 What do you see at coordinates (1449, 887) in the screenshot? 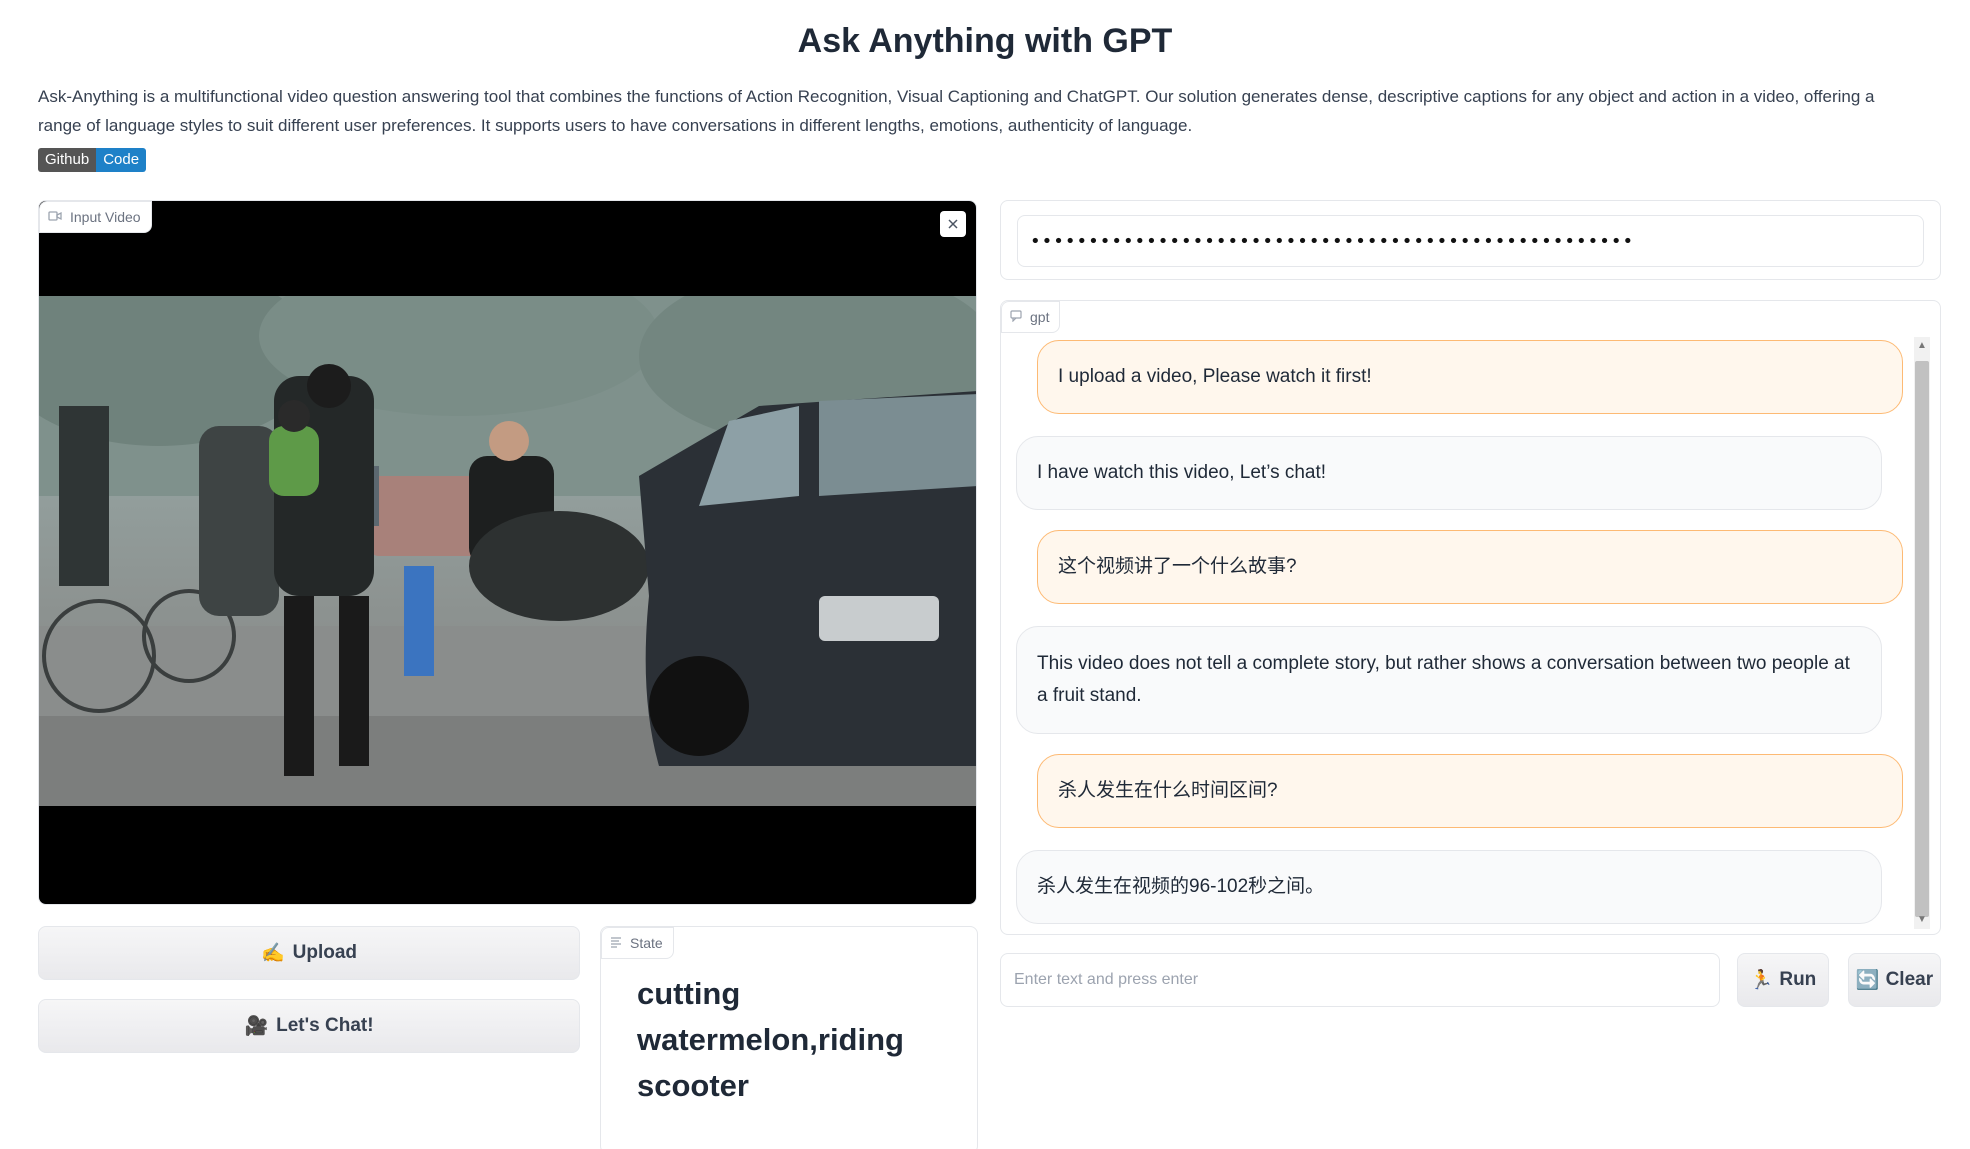
I see `chat-message-bot: 杀人发生在视频的96-102秒之间。` at bounding box center [1449, 887].